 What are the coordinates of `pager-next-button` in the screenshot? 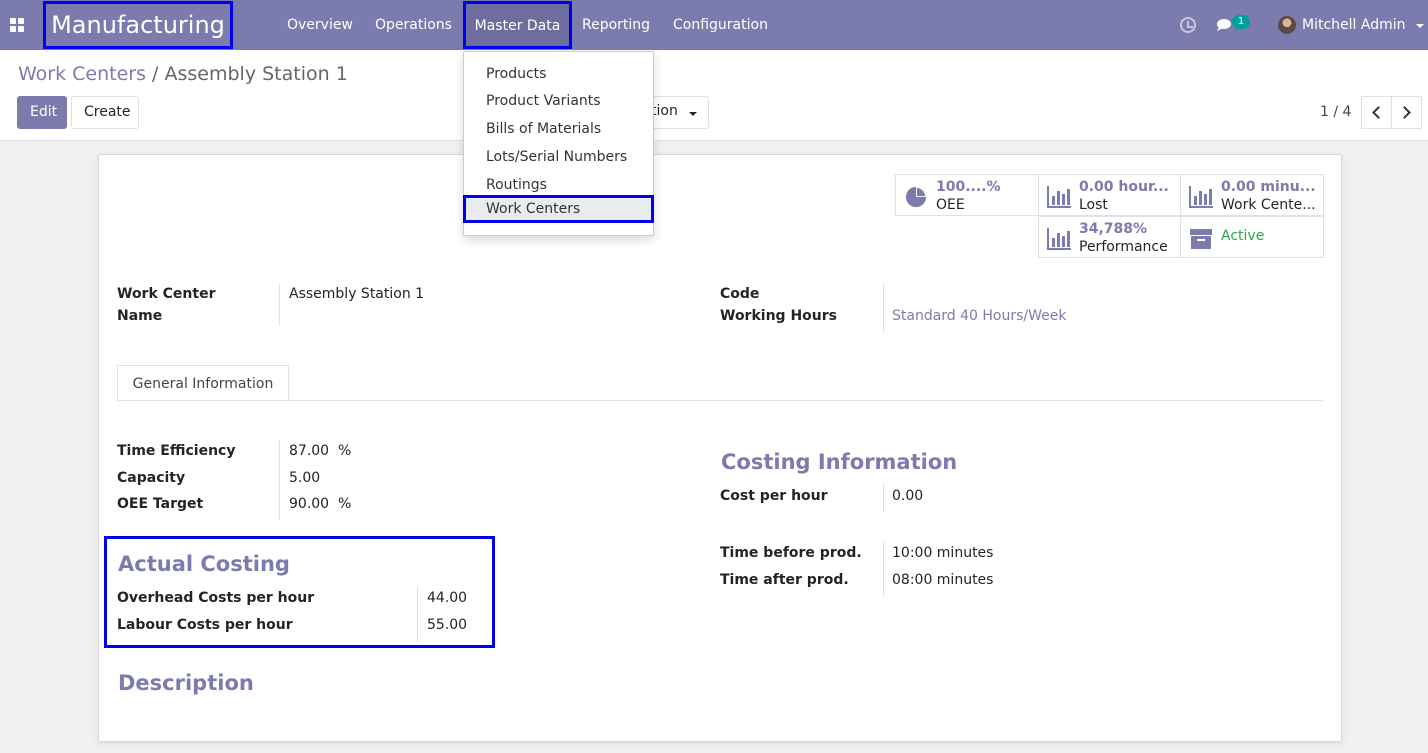 It's located at (1406, 112).